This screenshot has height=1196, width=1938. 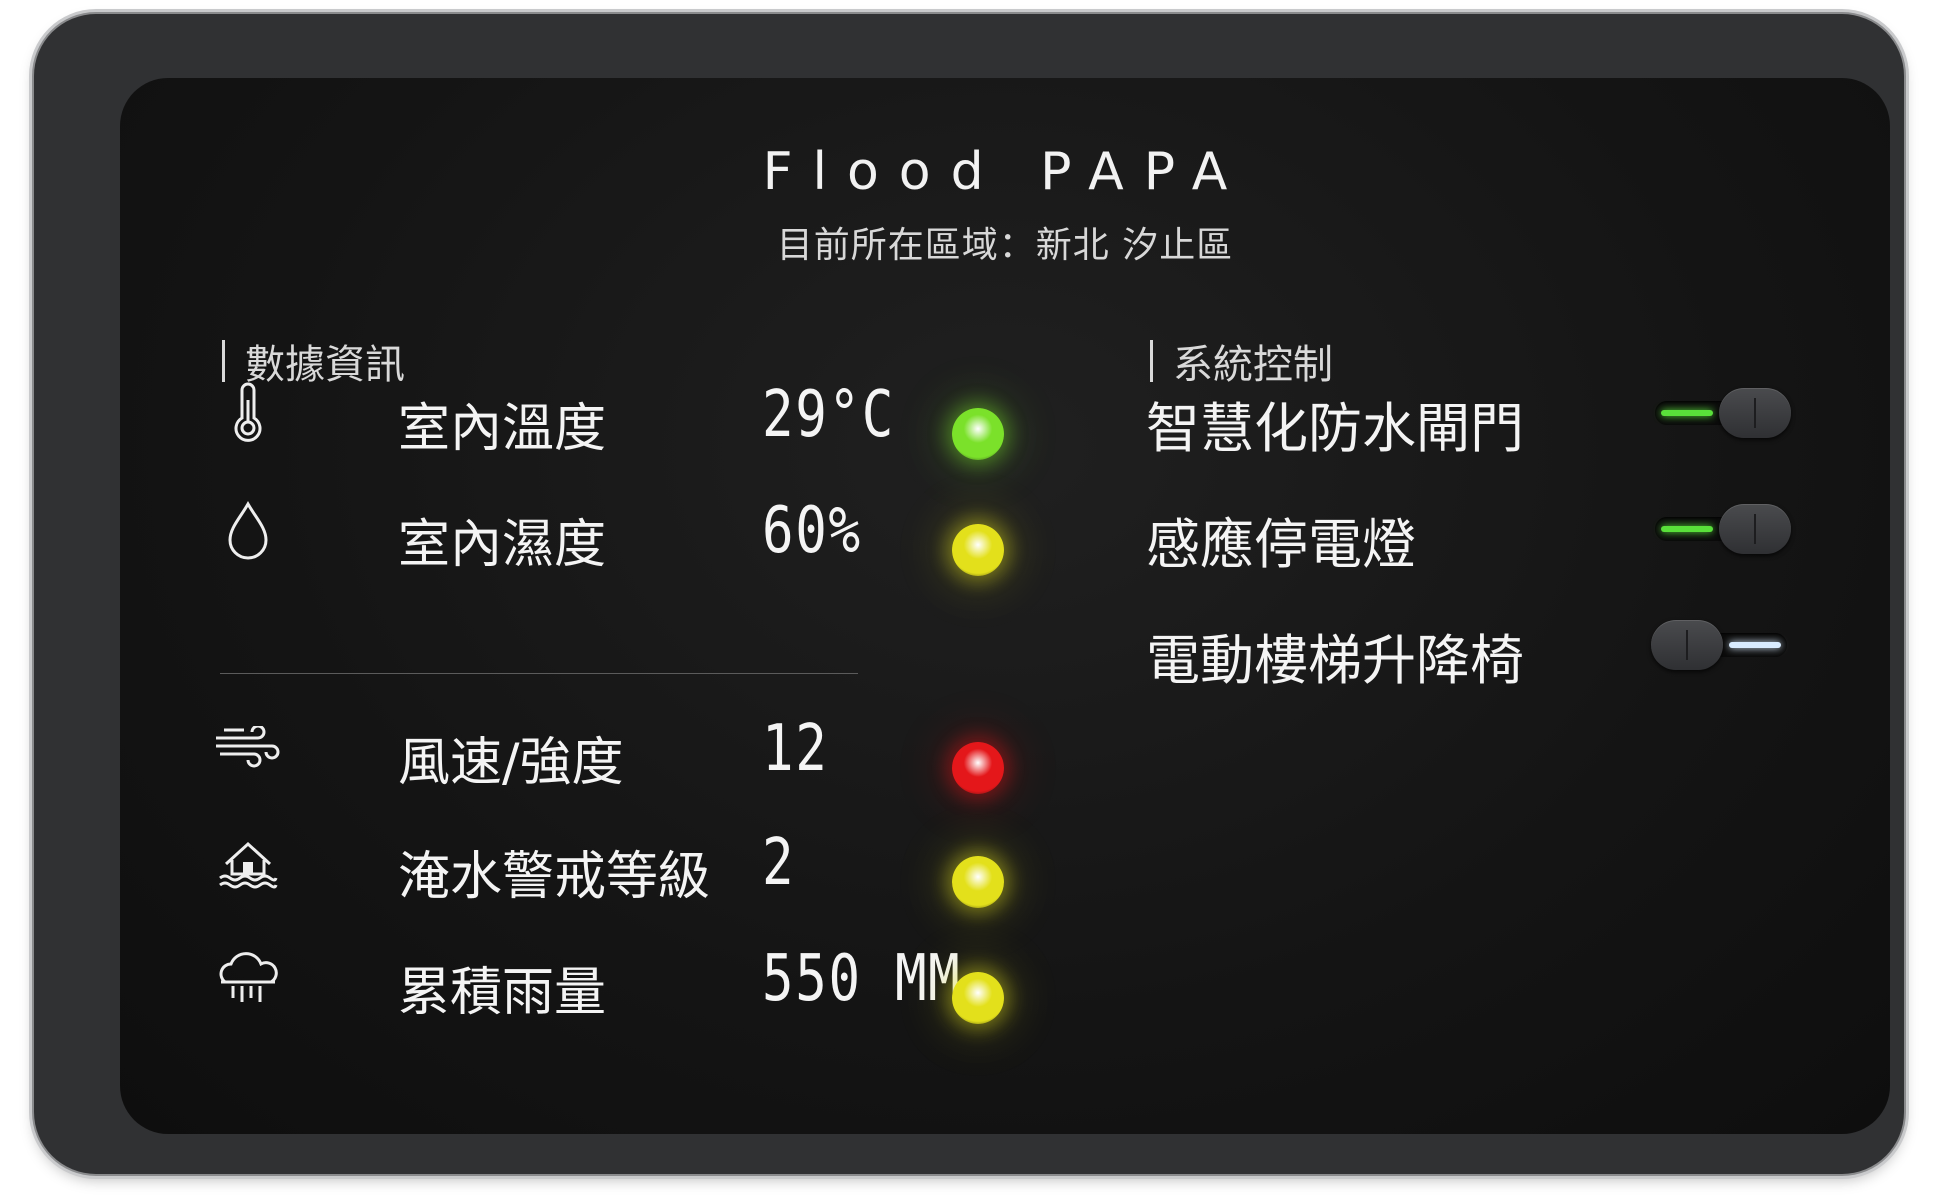 I want to click on status-led-temperature, so click(x=978, y=434).